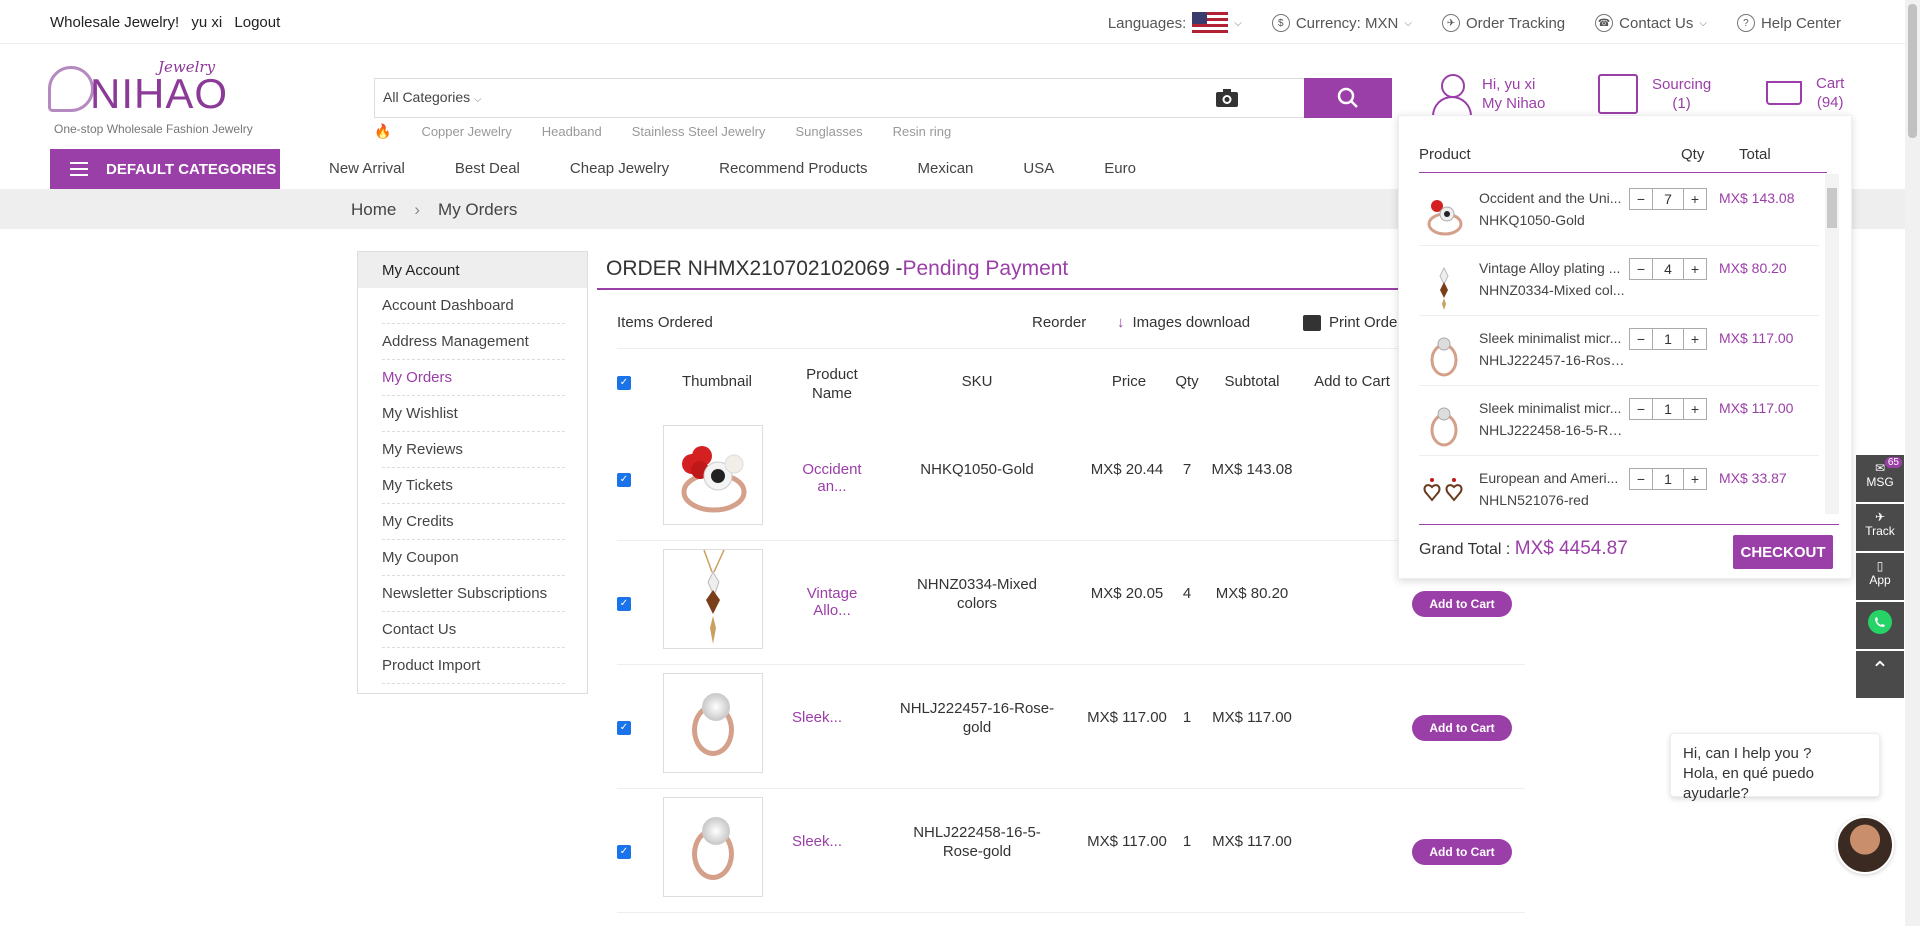  What do you see at coordinates (699, 131) in the screenshot?
I see `hot-term: Stainless Steel Jewelry` at bounding box center [699, 131].